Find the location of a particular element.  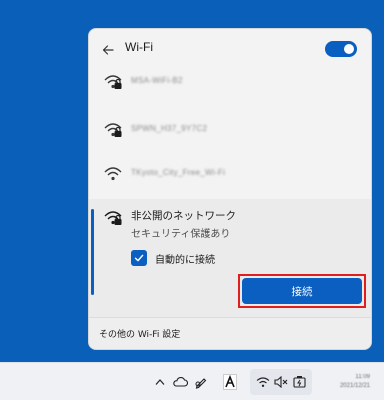

back-button is located at coordinates (108, 50).